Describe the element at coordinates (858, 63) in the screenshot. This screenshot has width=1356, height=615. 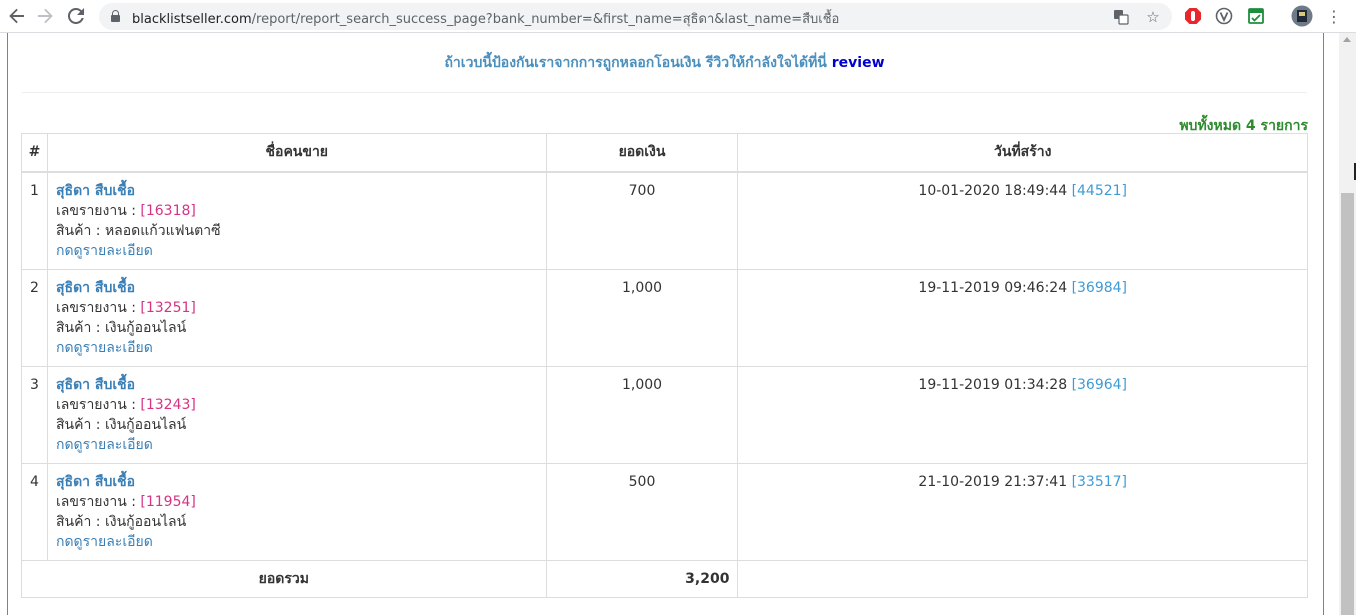
I see `review-link: review` at that location.